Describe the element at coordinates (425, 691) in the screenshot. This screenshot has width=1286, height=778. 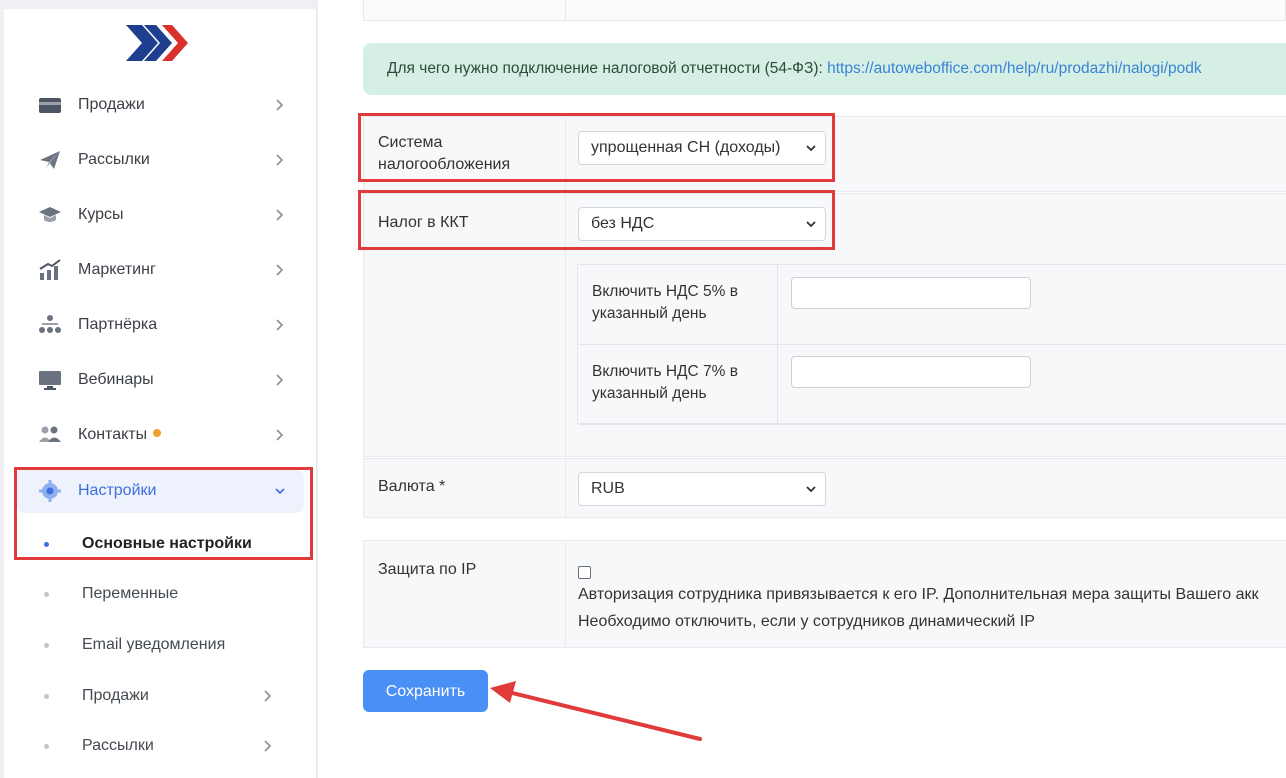
I see `save-button: Сохранить` at that location.